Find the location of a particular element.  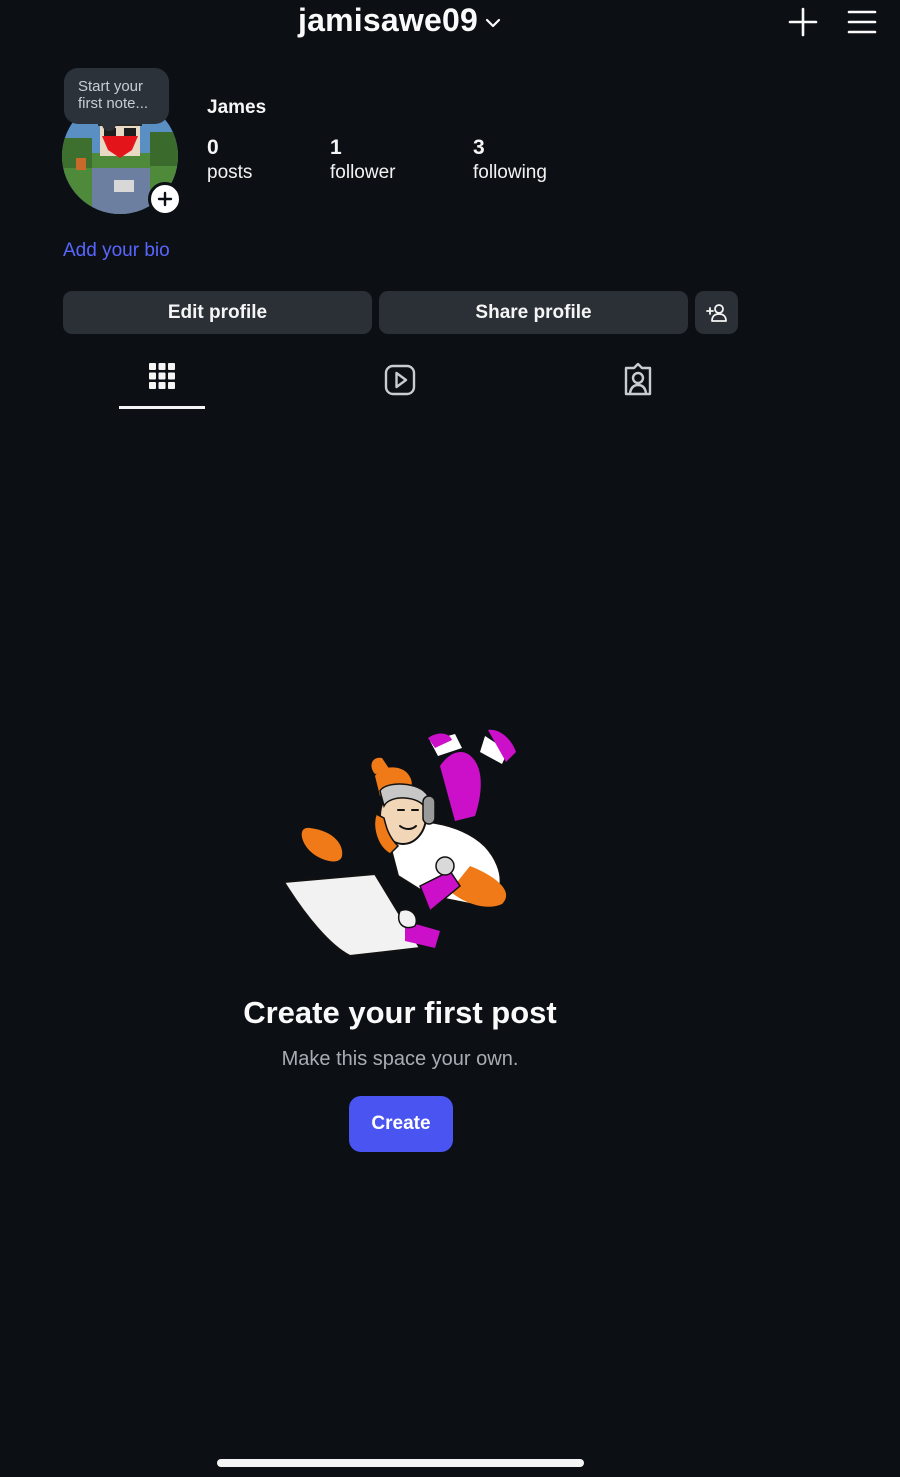

tab-tagged is located at coordinates (638, 385).